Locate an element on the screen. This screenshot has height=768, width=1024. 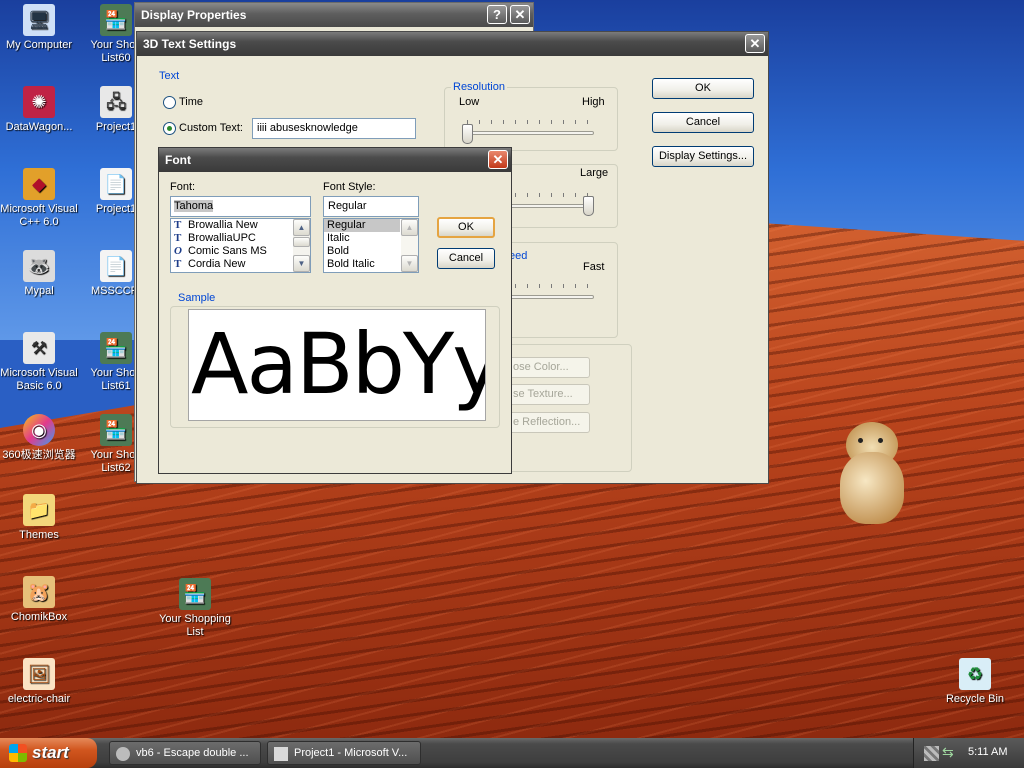
project-icon: 🖧 is located at coordinates (116, 102).